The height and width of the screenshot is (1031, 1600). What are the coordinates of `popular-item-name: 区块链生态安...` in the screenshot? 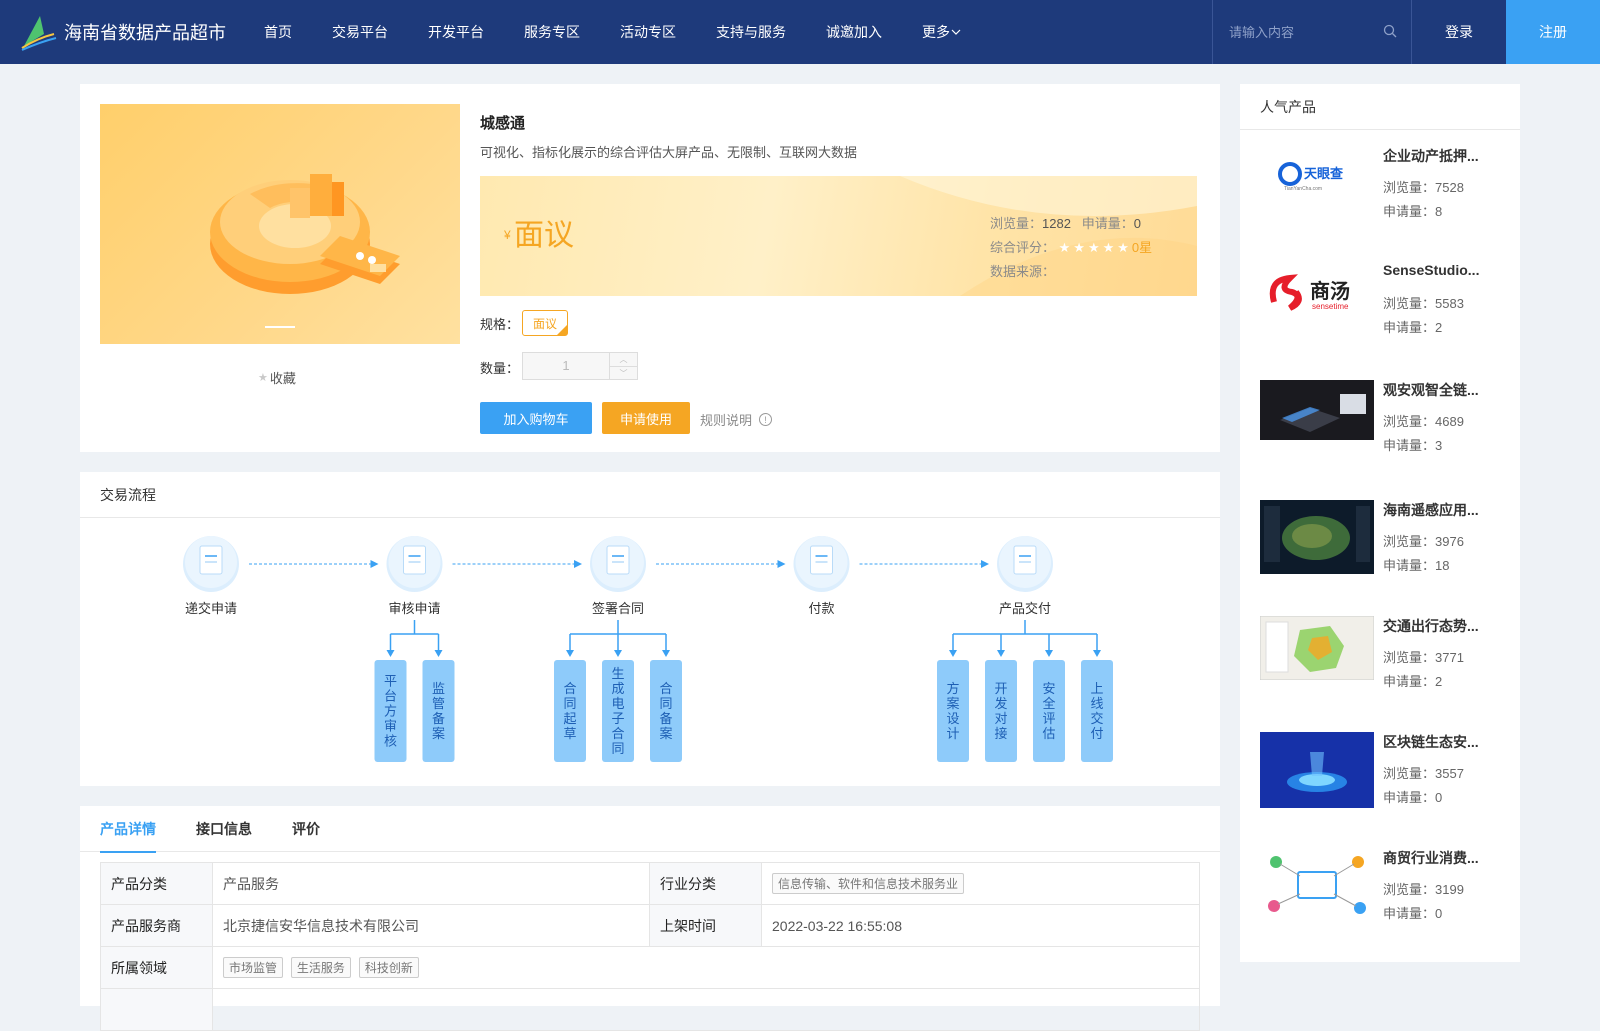 It's located at (1438, 742).